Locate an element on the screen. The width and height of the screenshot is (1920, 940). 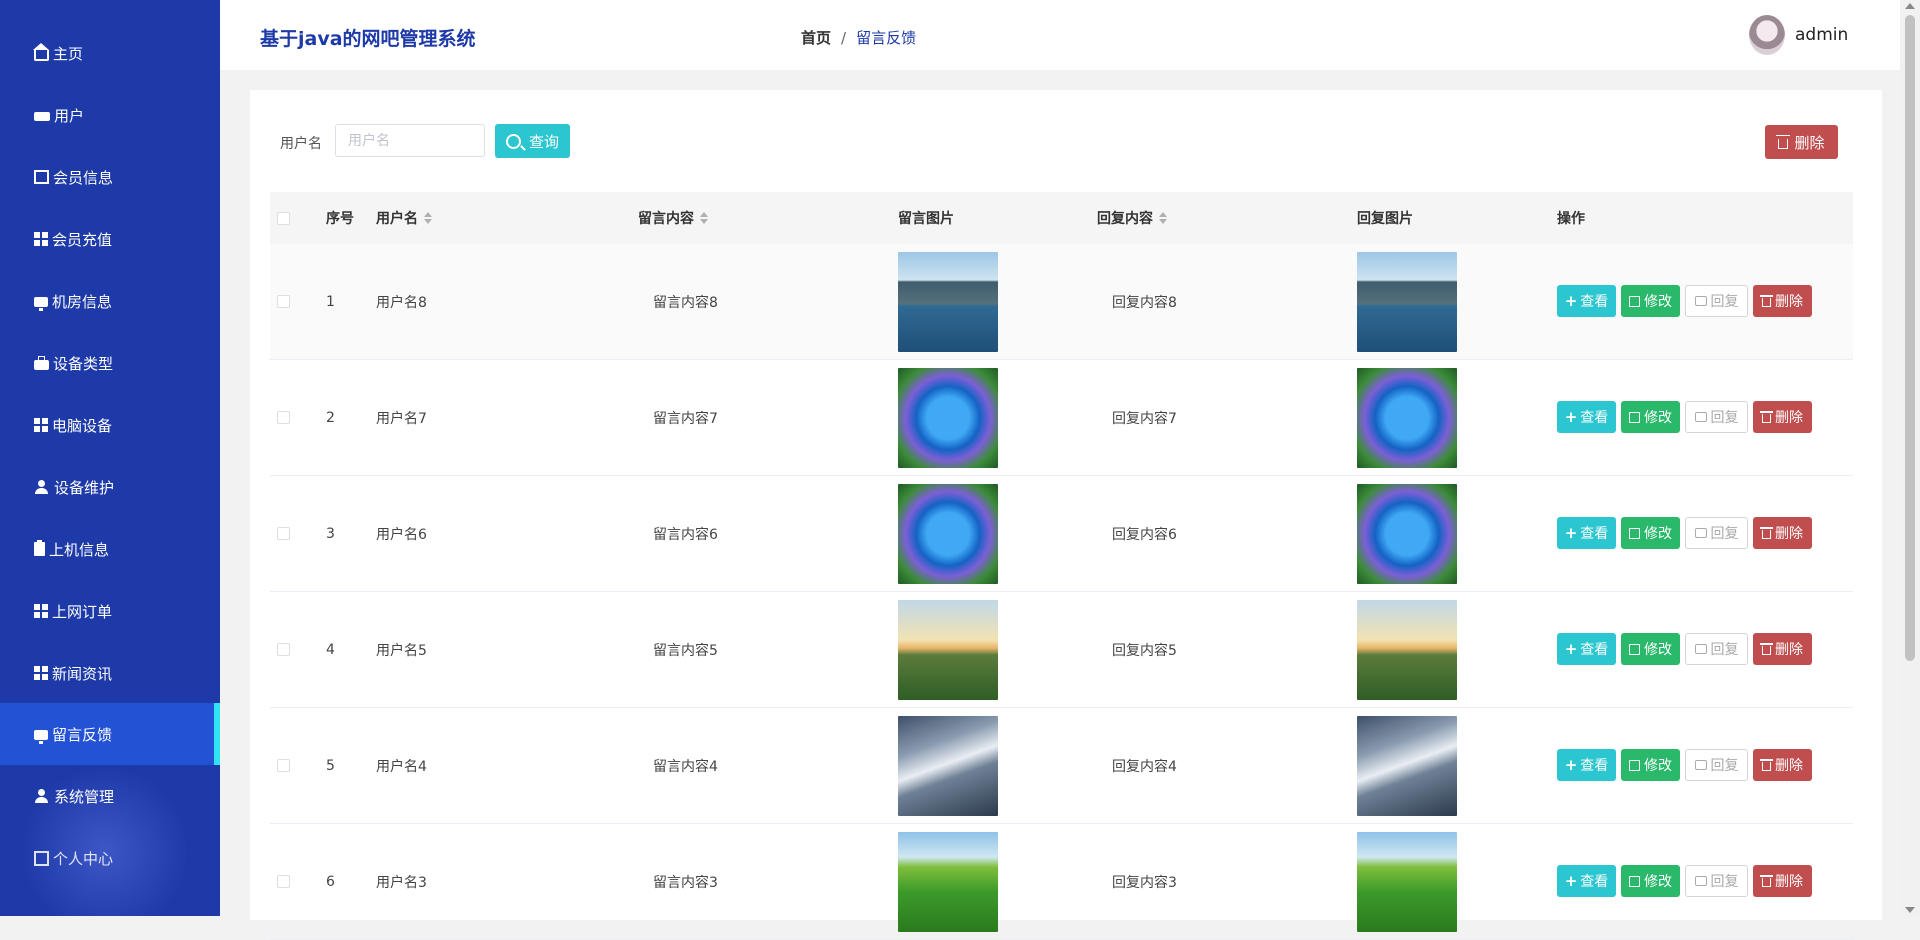
bulk-delete-button: 删除 is located at coordinates (1801, 142).